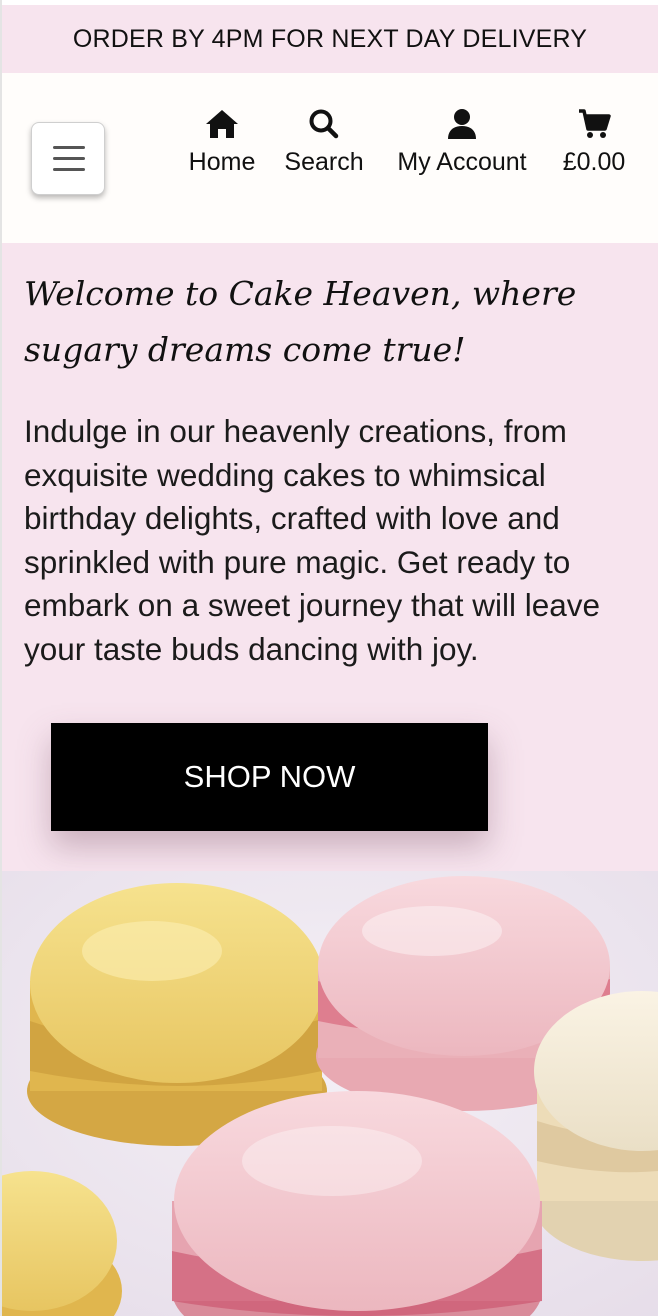 The image size is (658, 1316). Describe the element at coordinates (595, 123) in the screenshot. I see `cart-icon` at that location.